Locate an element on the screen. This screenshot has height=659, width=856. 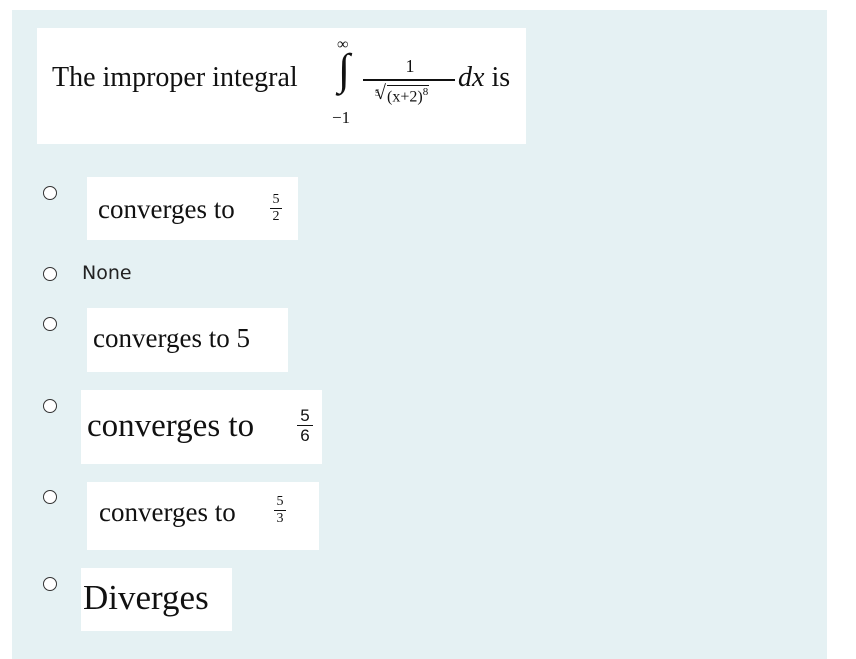
option-5-card: converges to 5 3 is located at coordinates (203, 516).